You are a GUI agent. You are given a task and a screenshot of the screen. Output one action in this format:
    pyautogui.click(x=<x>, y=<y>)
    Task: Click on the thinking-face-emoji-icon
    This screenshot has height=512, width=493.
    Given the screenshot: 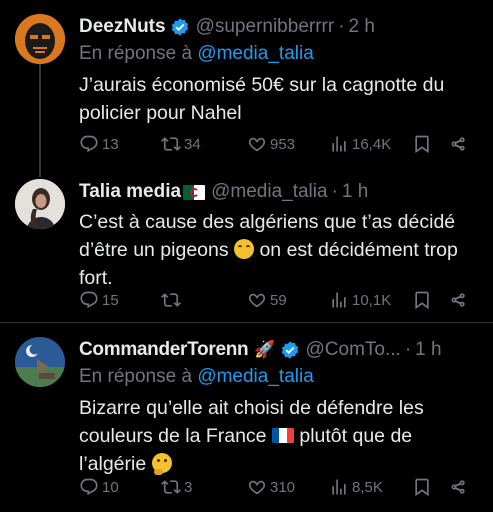 What is the action you would take?
    pyautogui.click(x=161, y=464)
    